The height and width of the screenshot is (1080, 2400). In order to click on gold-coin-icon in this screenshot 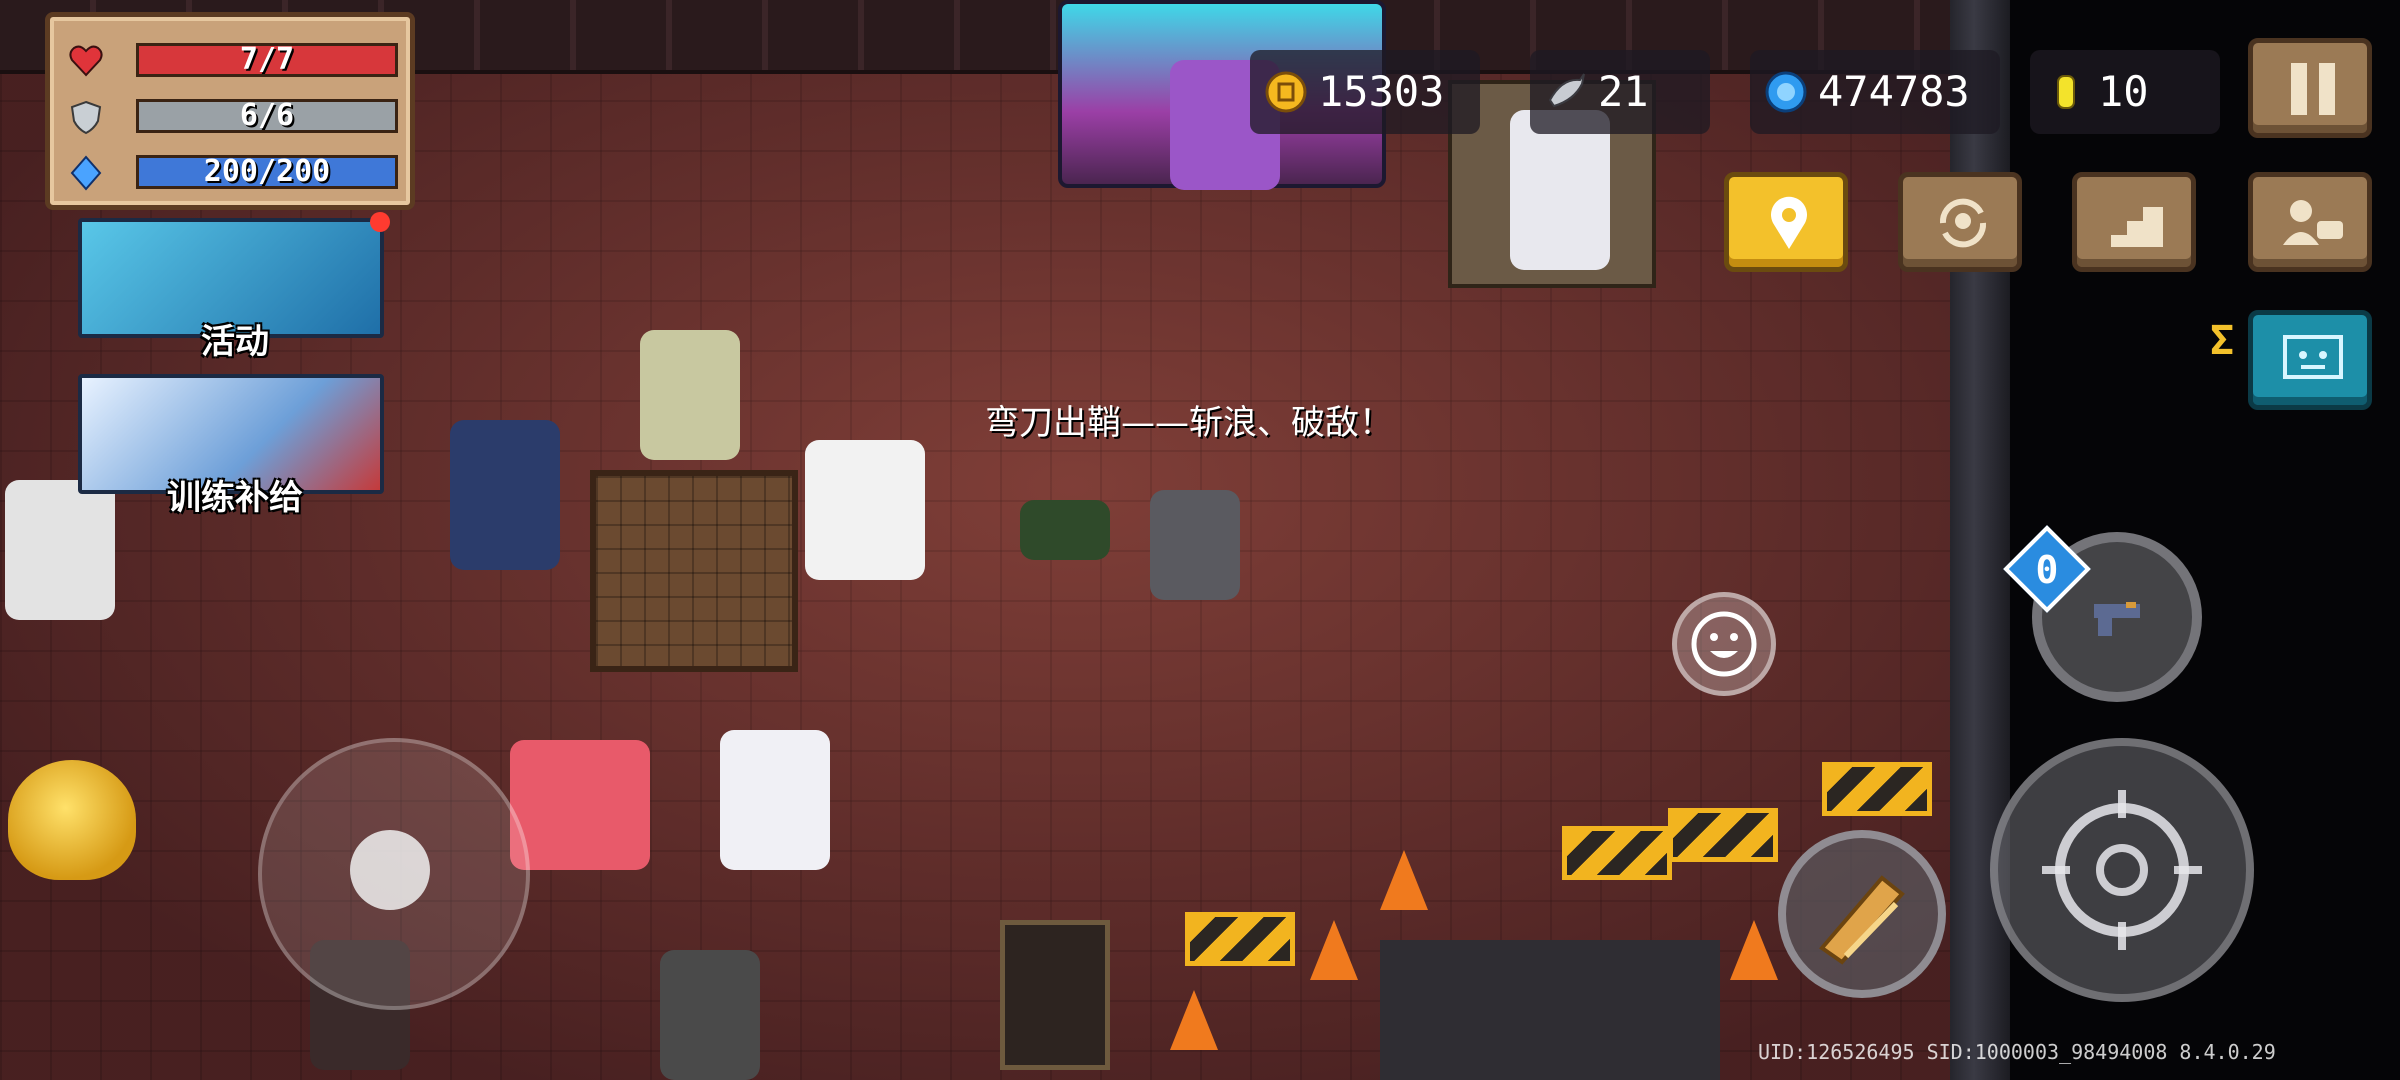, I will do `click(1286, 92)`.